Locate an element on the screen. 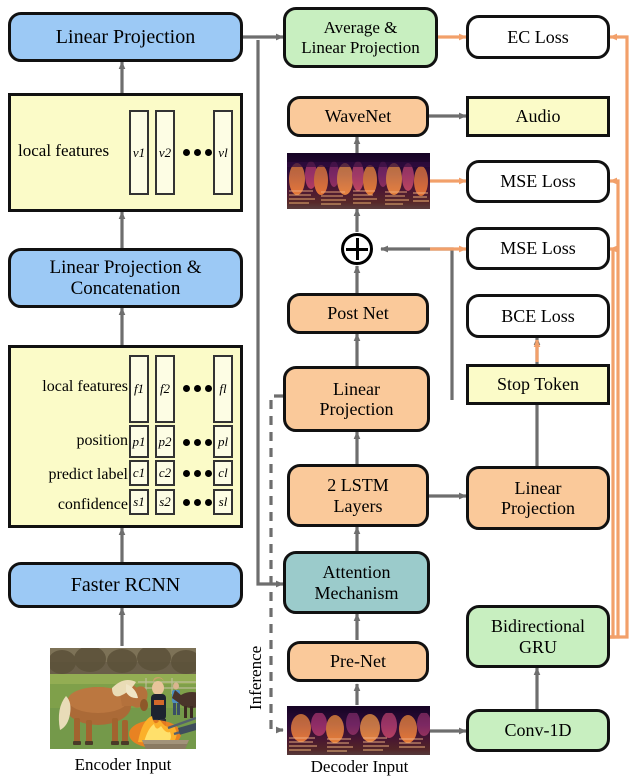 This screenshot has height=781, width=640. detection-row-ellipsis-c is located at coordinates (197, 473).